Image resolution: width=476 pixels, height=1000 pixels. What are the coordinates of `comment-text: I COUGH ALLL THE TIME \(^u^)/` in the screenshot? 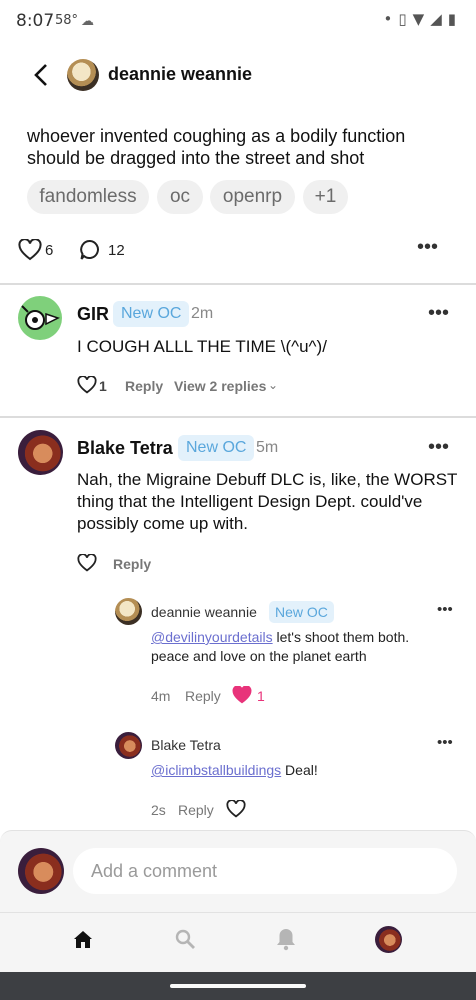 It's located at (202, 346).